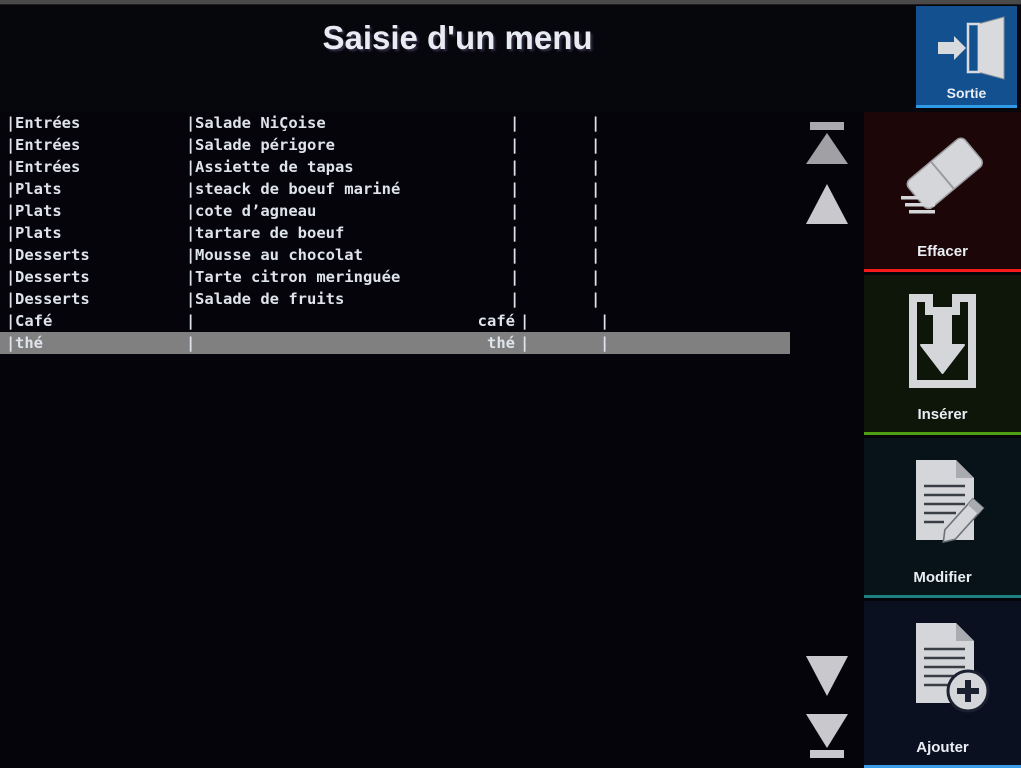 The height and width of the screenshot is (768, 1021). I want to click on row-category: thé, so click(29, 343).